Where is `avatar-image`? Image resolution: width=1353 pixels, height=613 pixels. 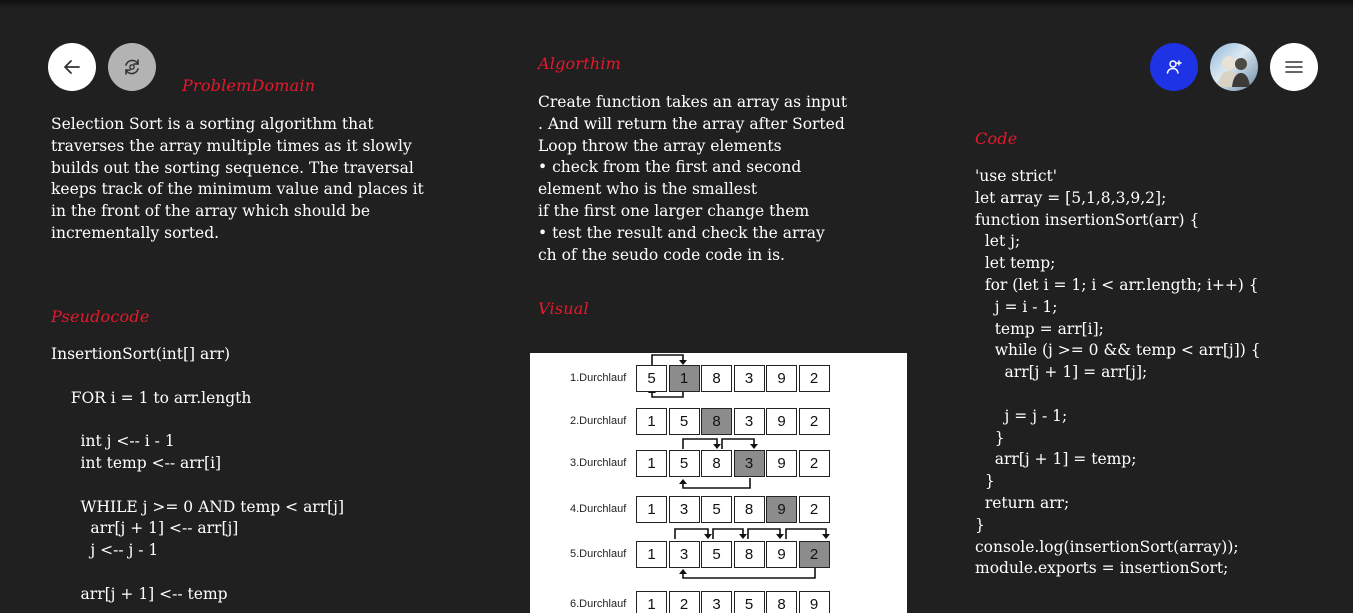 avatar-image is located at coordinates (1234, 71).